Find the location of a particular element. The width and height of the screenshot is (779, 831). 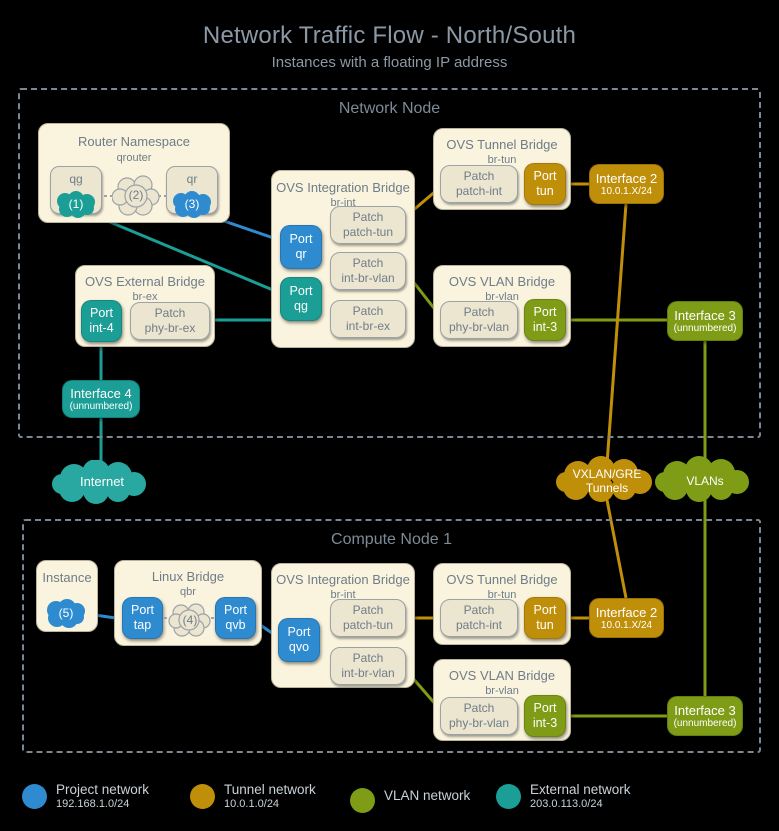

instance-step-label: (5) is located at coordinates (66, 613).